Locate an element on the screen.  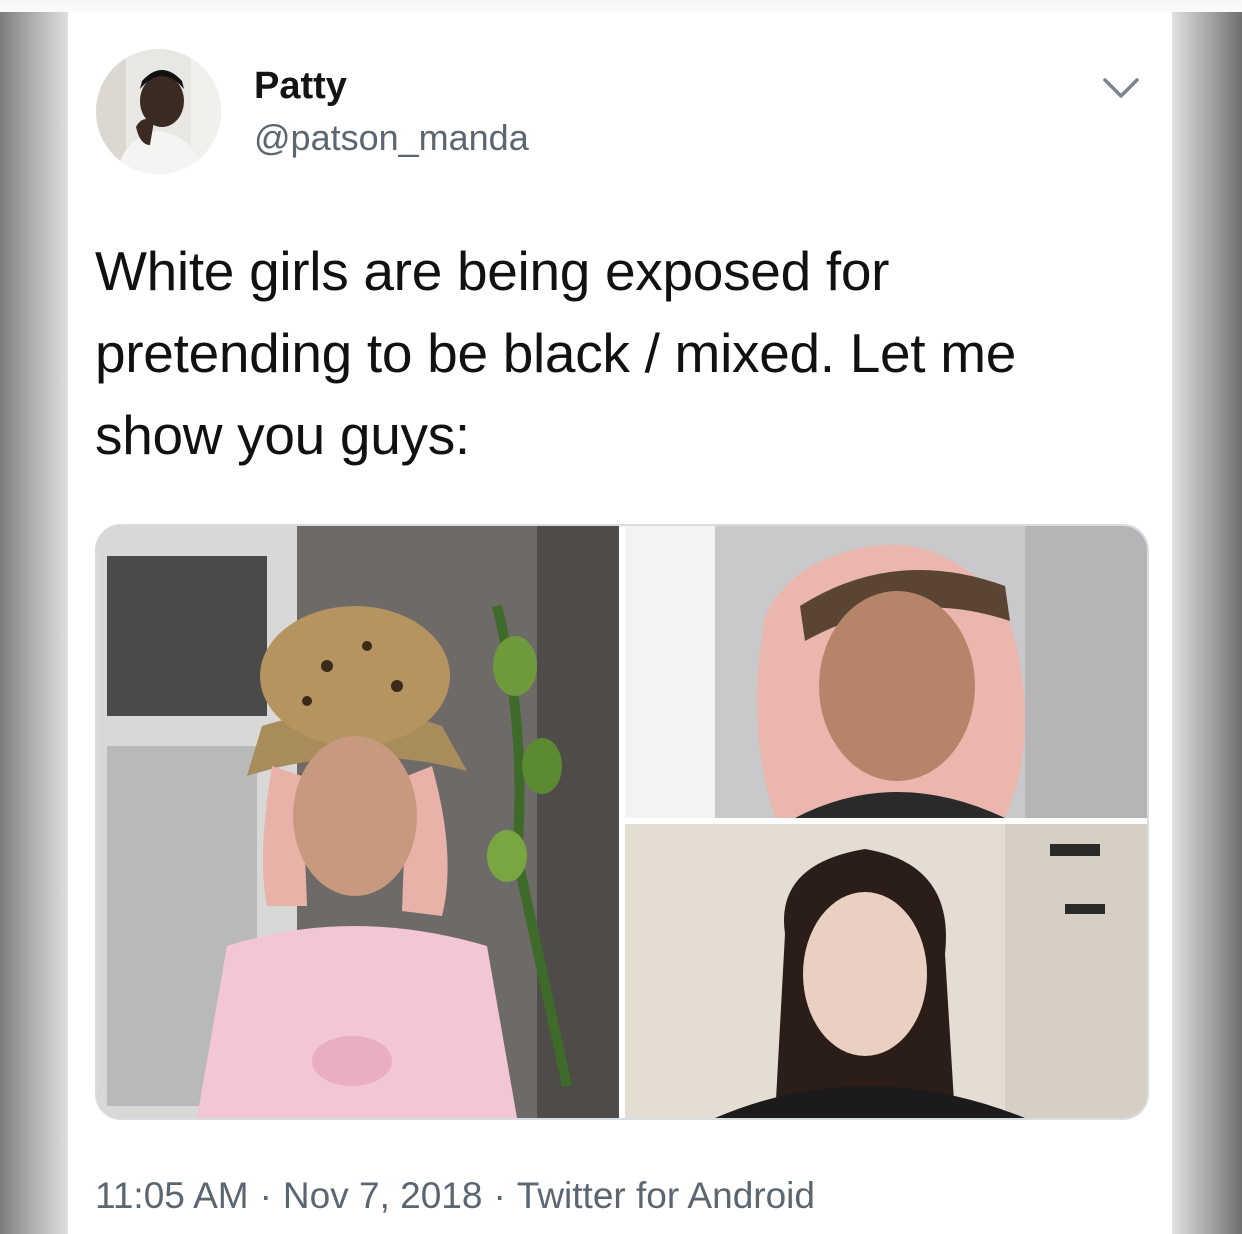
chevron-down-icon is located at coordinates (1121, 88).